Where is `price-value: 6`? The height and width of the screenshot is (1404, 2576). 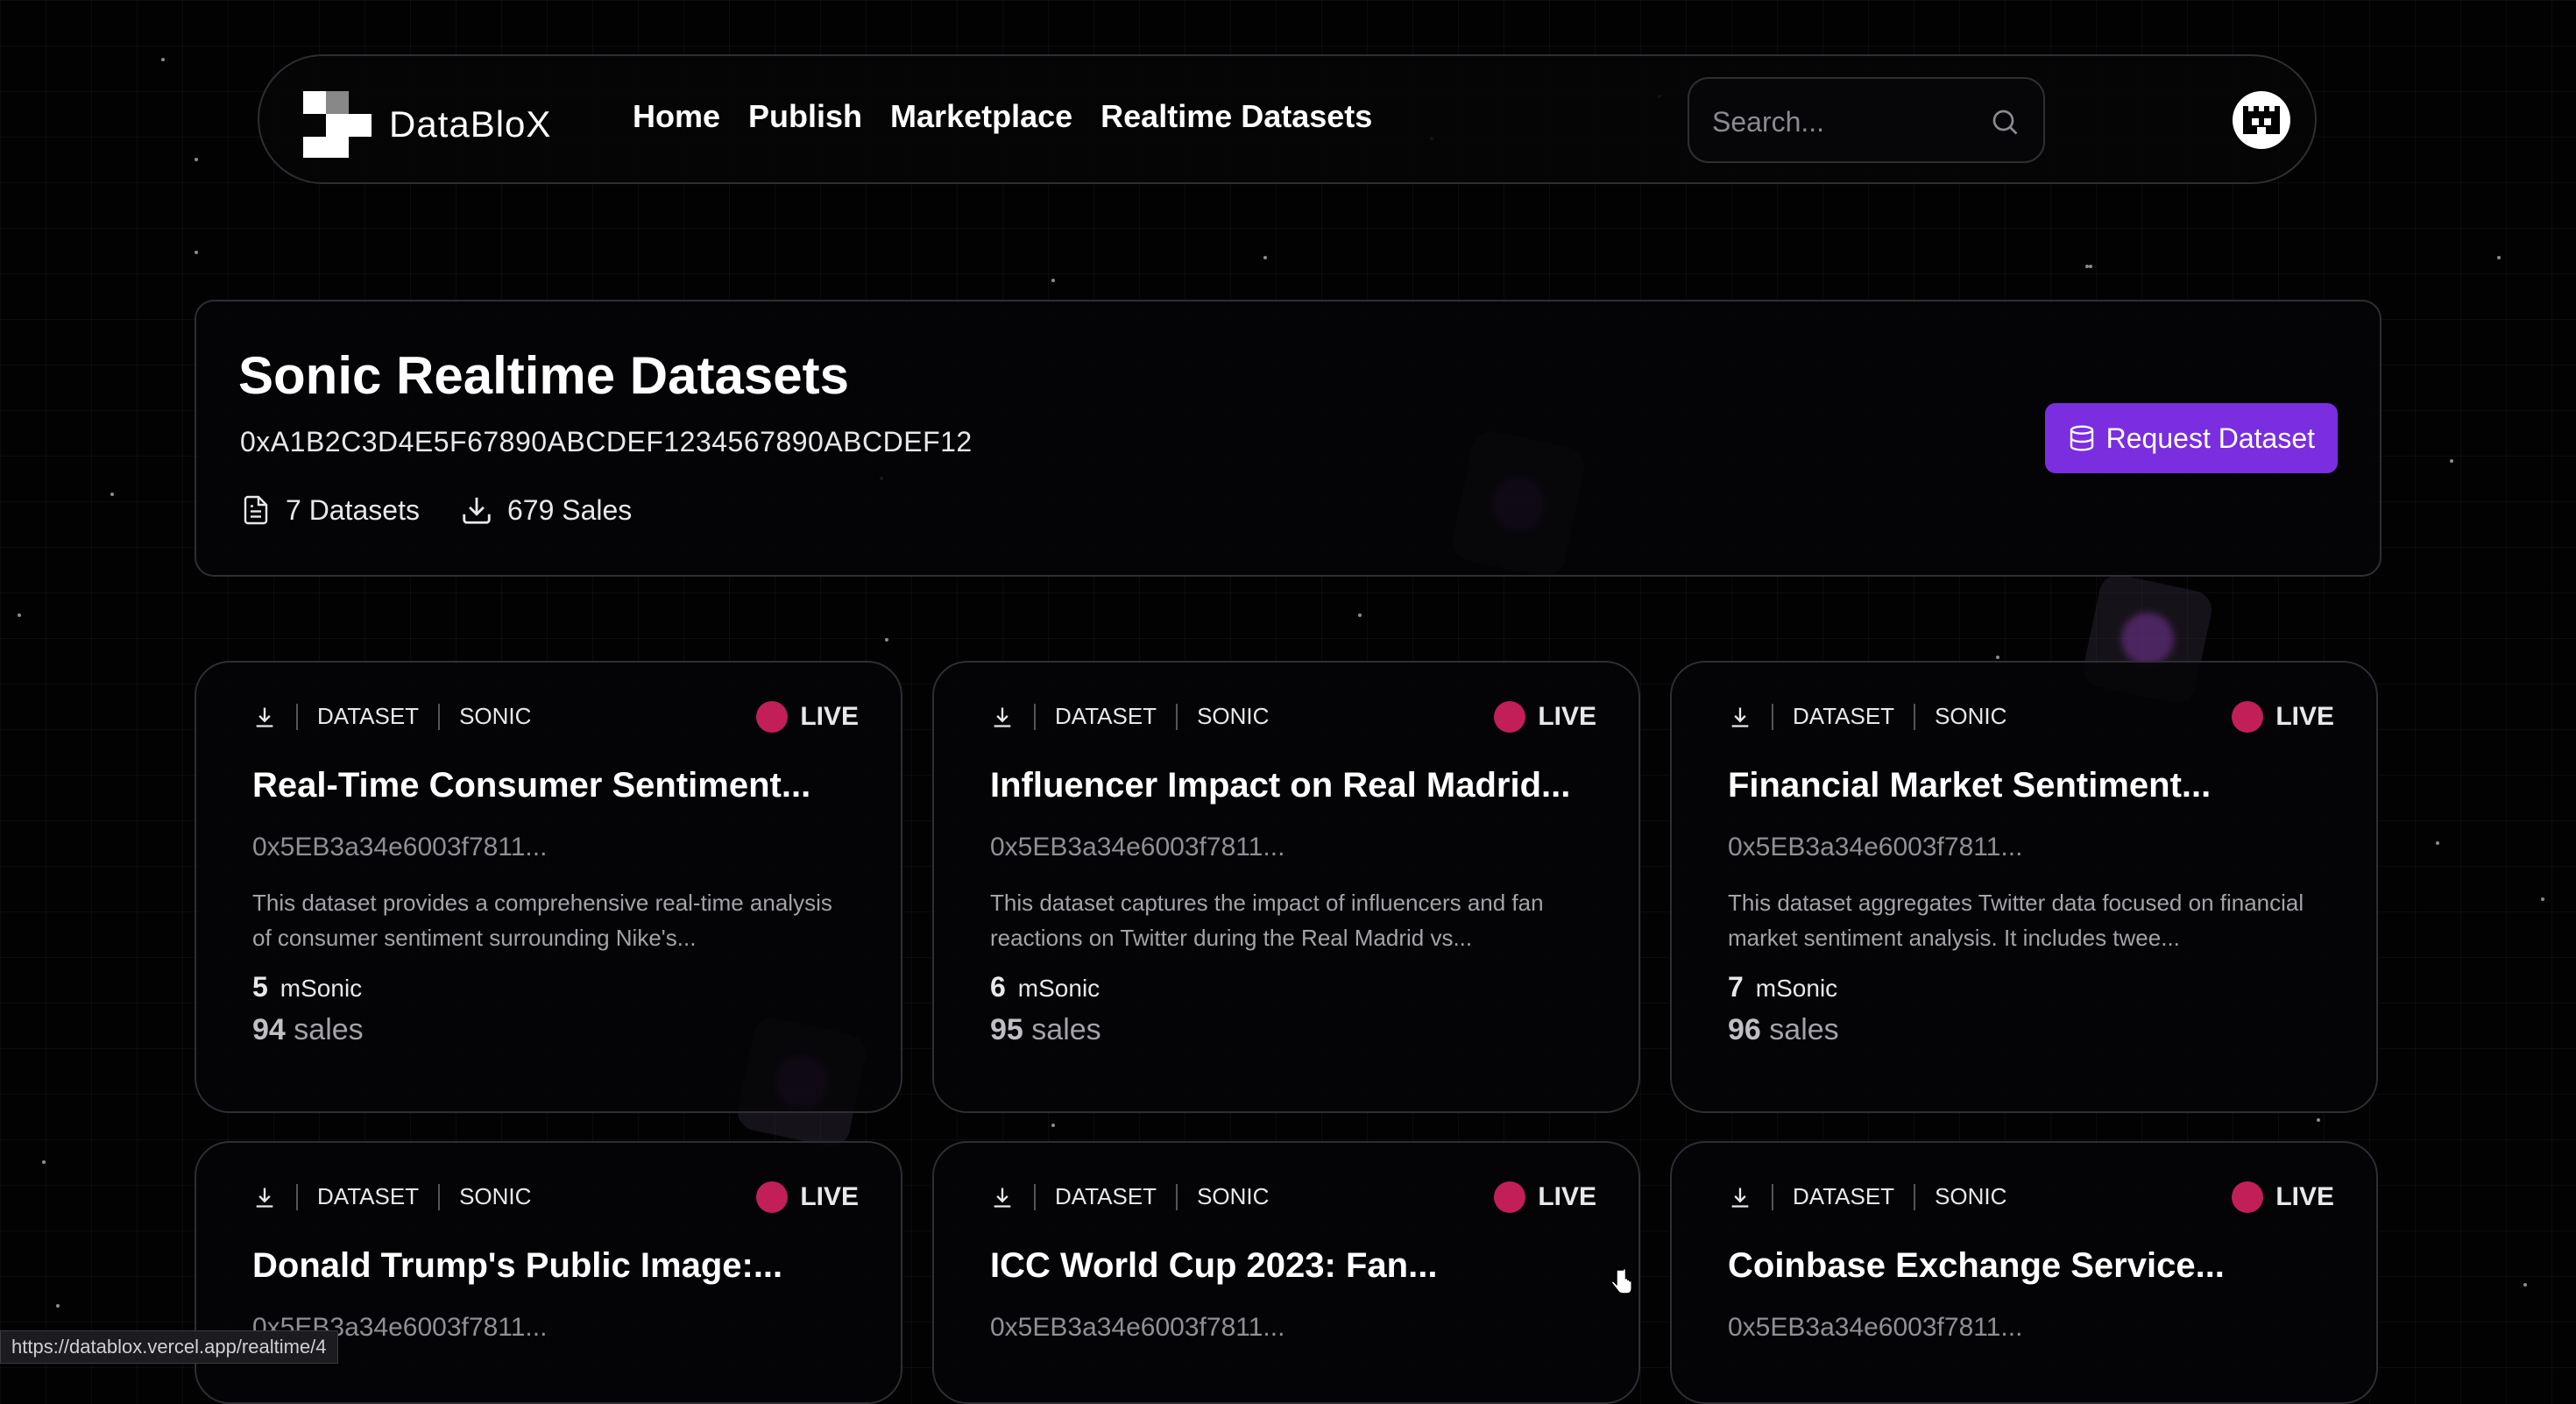 price-value: 6 is located at coordinates (998, 987).